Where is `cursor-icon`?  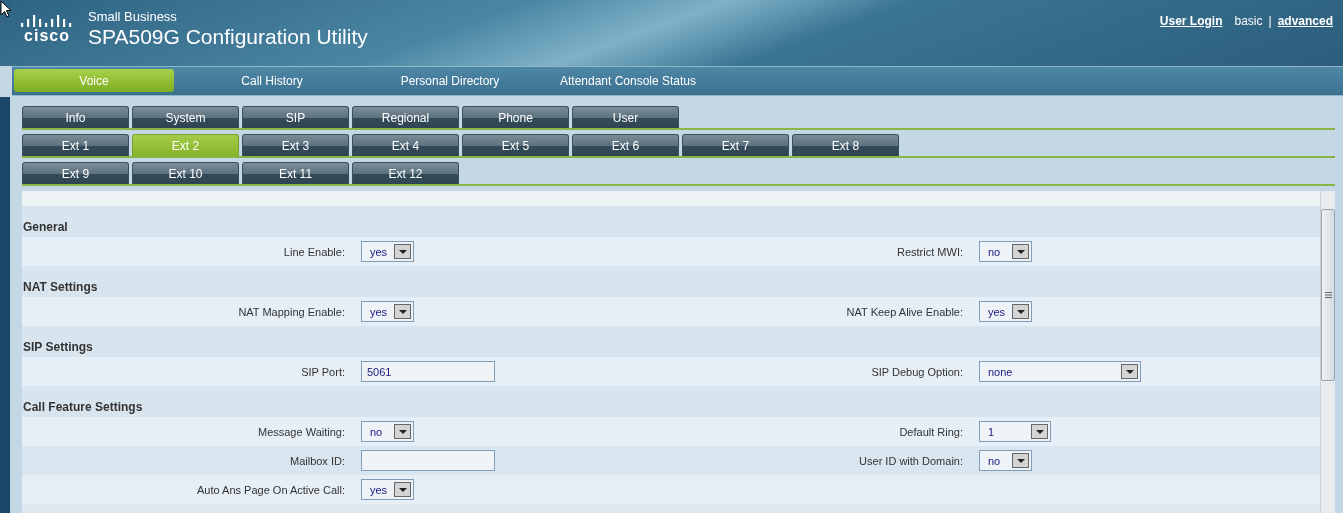
cursor-icon is located at coordinates (6, 9).